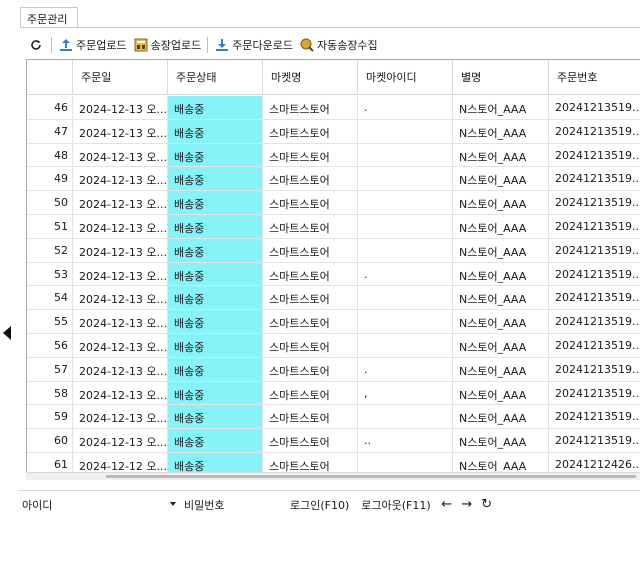 This screenshot has width=640, height=562. Describe the element at coordinates (37, 45) in the screenshot. I see `refresh-button` at that location.